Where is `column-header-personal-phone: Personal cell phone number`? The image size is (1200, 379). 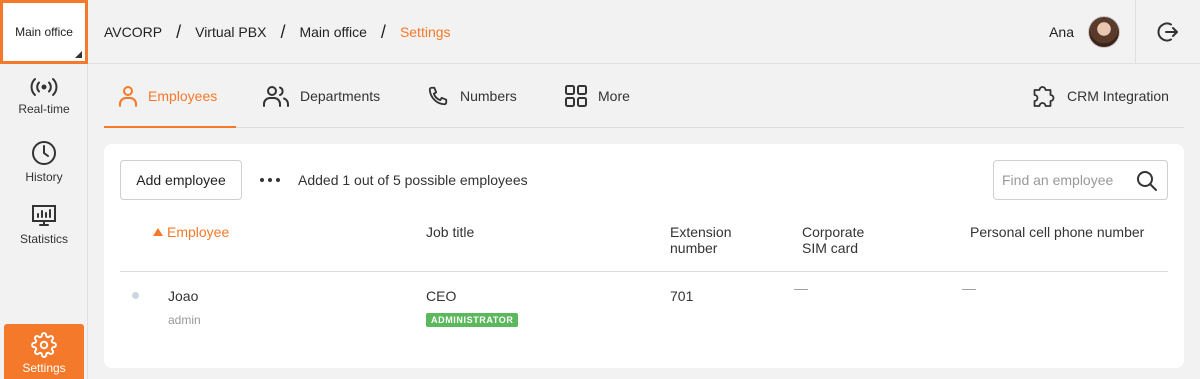 column-header-personal-phone: Personal cell phone number is located at coordinates (1057, 232).